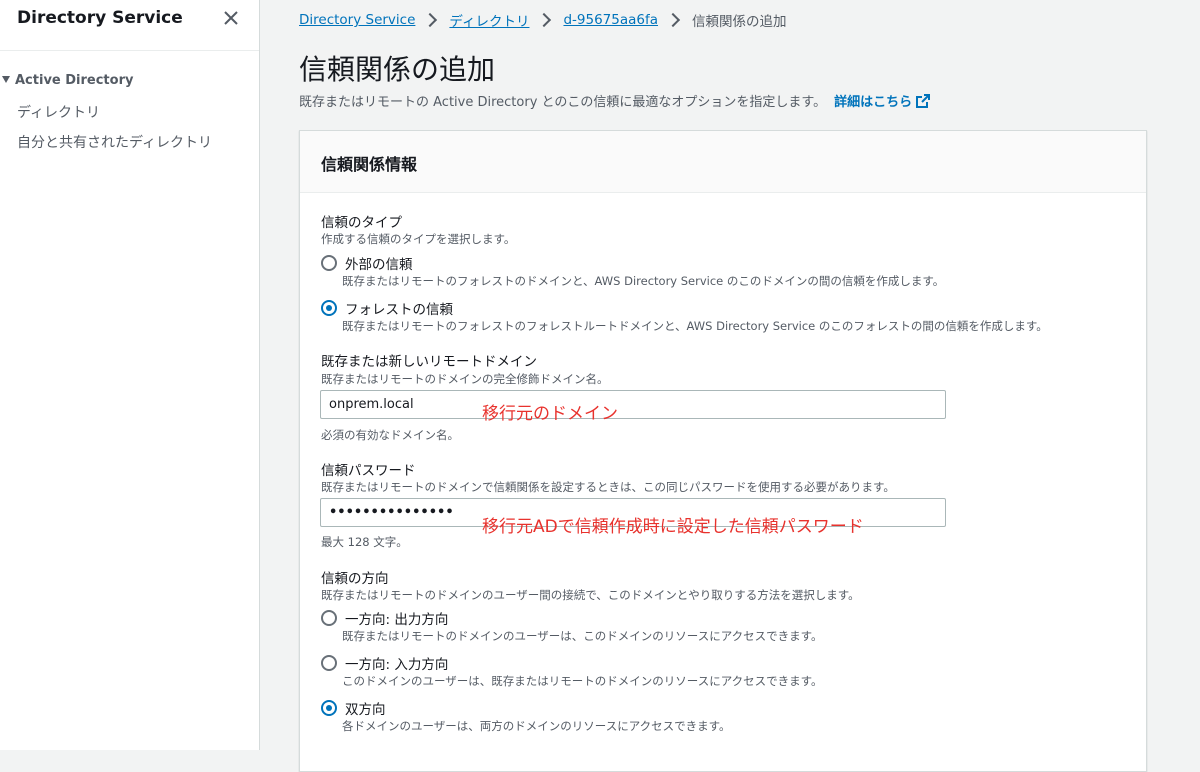 The height and width of the screenshot is (772, 1200). Describe the element at coordinates (357, 20) in the screenshot. I see `breadcrumb-directory-service: Directory Service` at that location.